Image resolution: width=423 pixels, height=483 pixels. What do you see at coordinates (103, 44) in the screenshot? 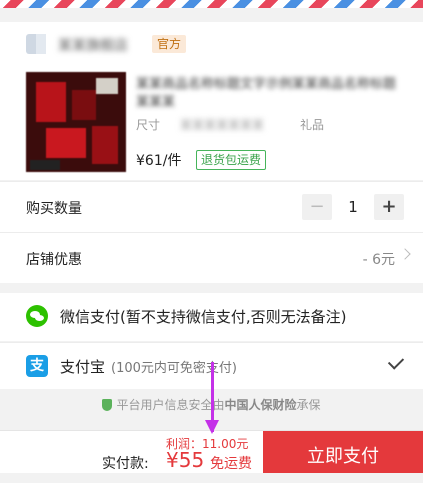
I see `shop-name: 某某旗舰店` at bounding box center [103, 44].